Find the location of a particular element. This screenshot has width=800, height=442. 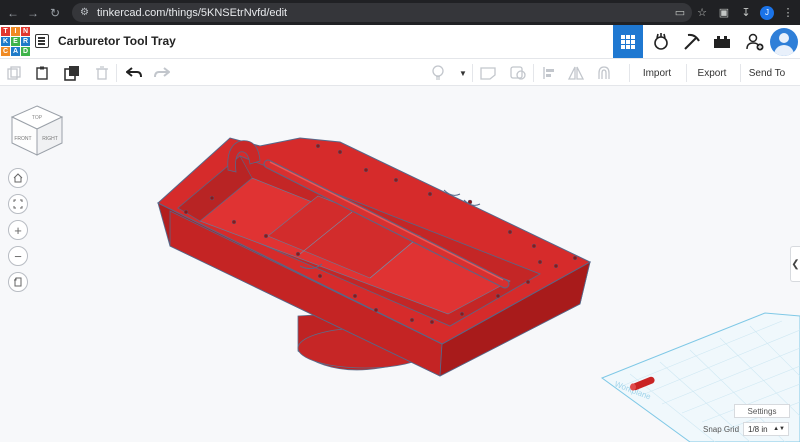

back-arrow-icon: ← is located at coordinates (13, 12).